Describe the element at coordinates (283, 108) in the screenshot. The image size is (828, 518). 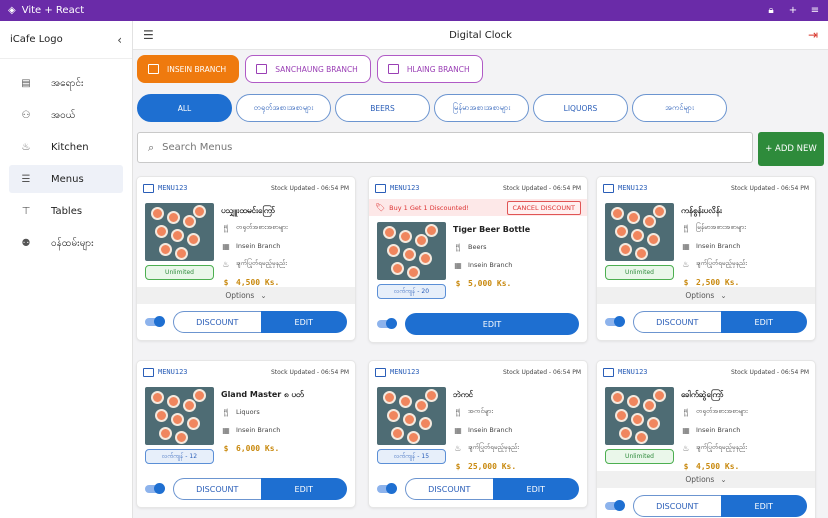
I see `category-tab-1: တရုတ်အစားအစာများ` at that location.